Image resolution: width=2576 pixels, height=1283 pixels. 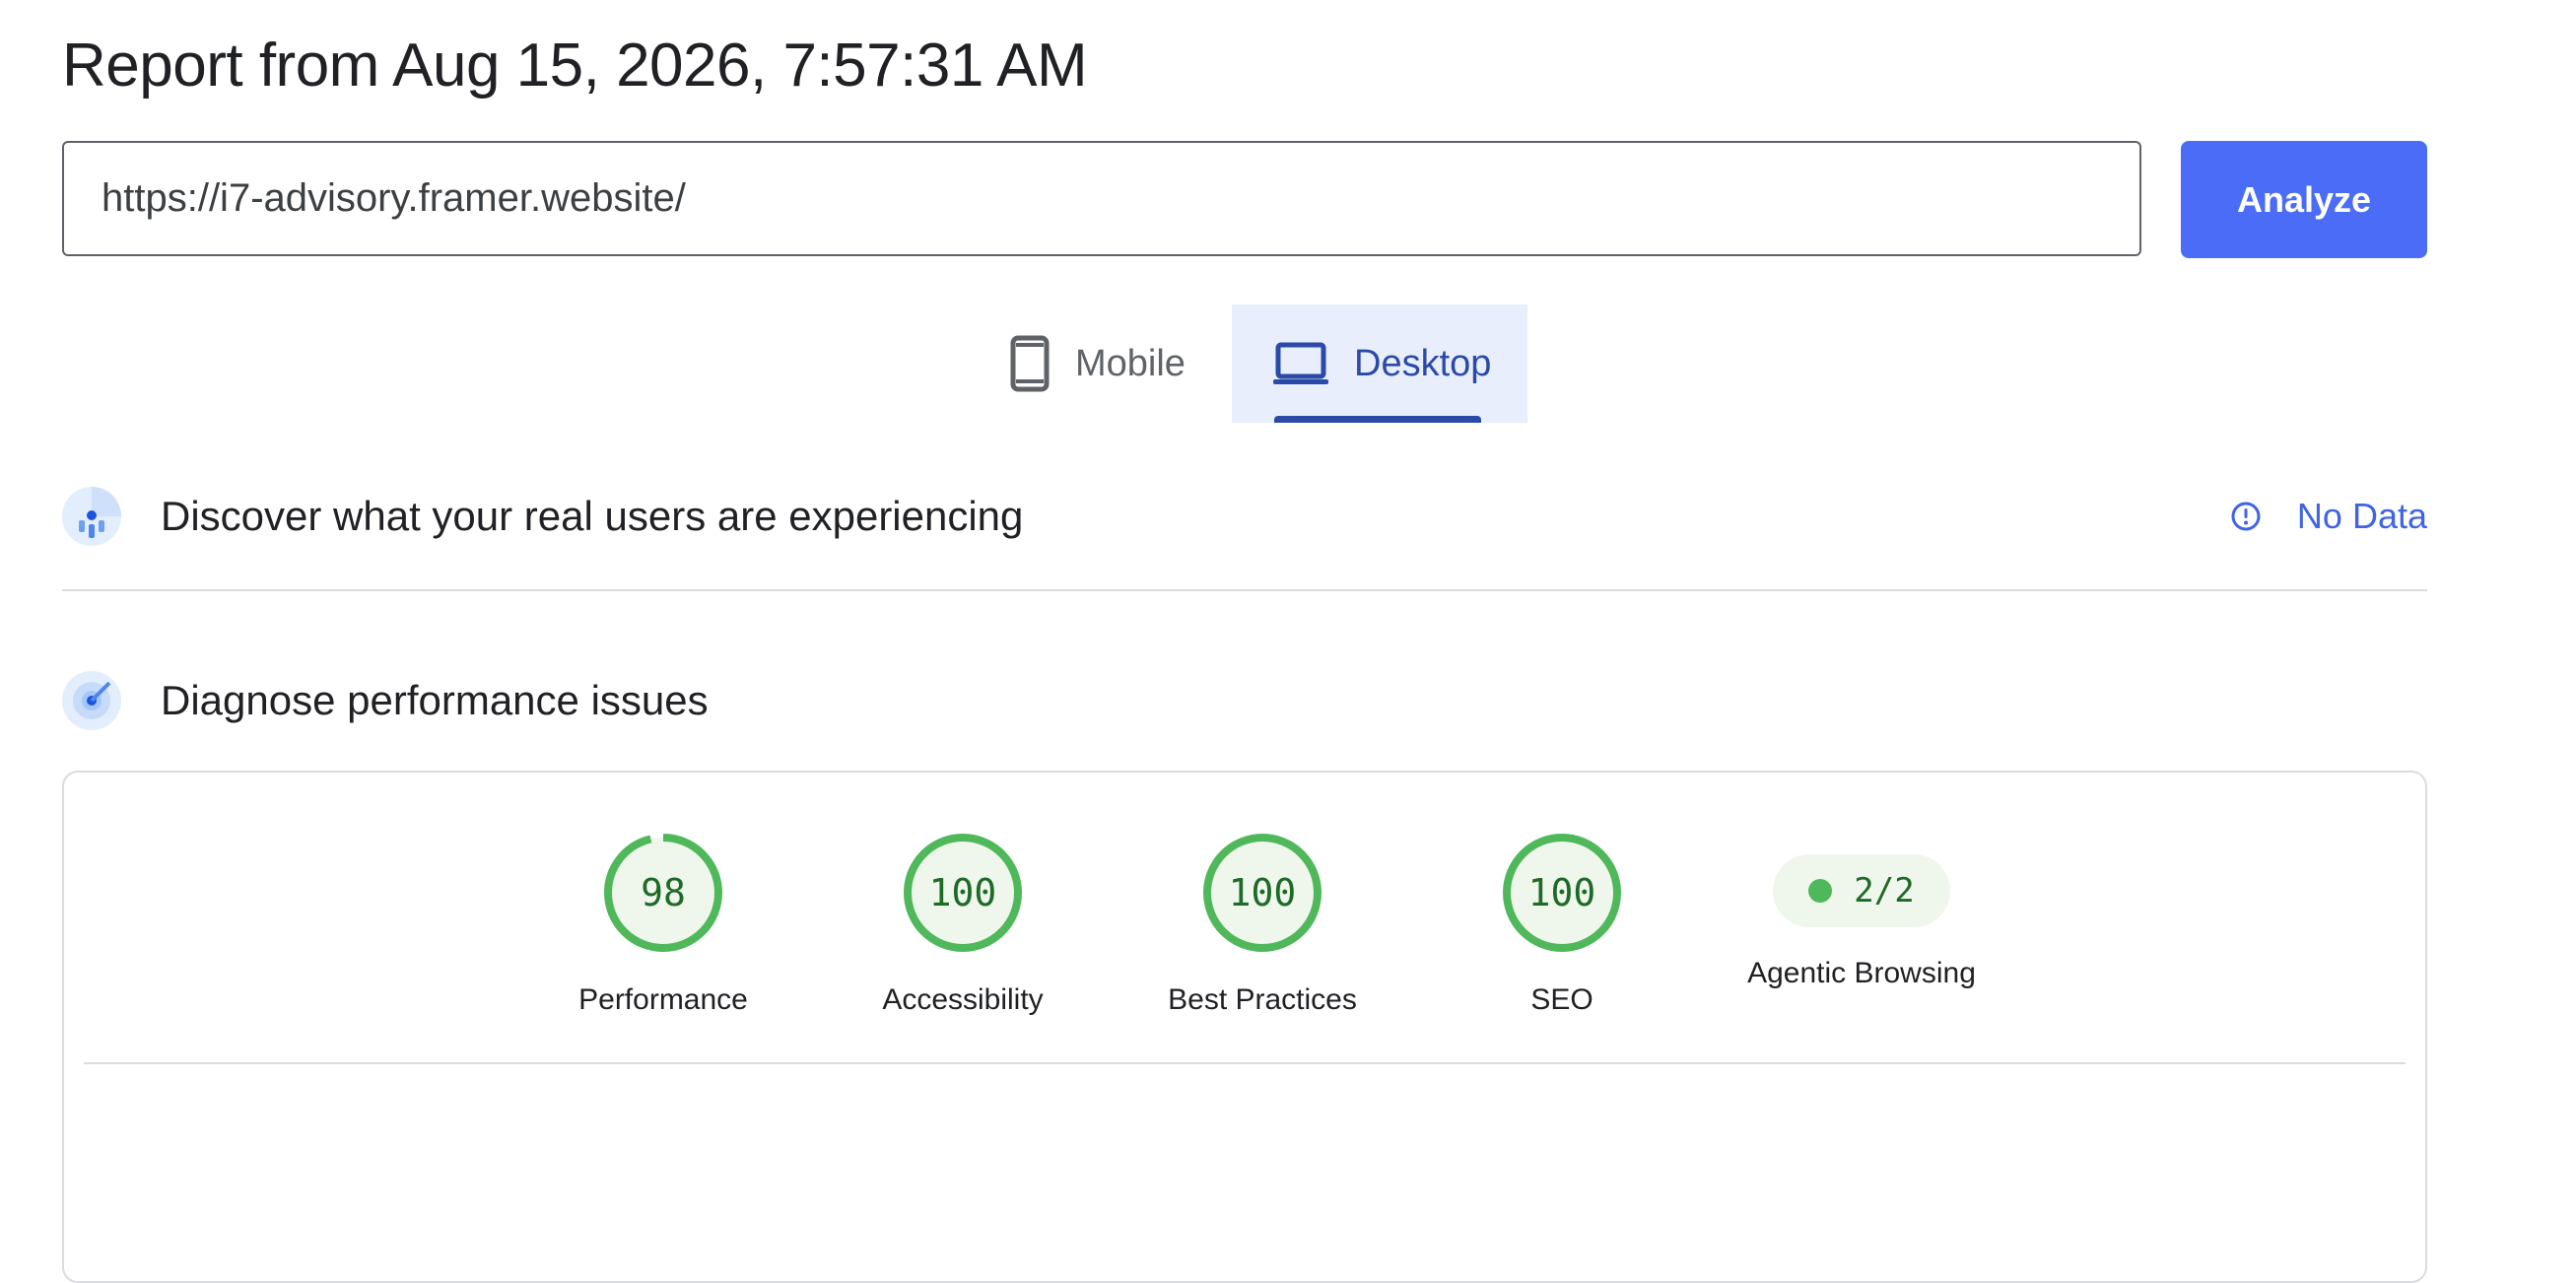 What do you see at coordinates (2304, 199) in the screenshot?
I see `analyze-button: Analyze` at bounding box center [2304, 199].